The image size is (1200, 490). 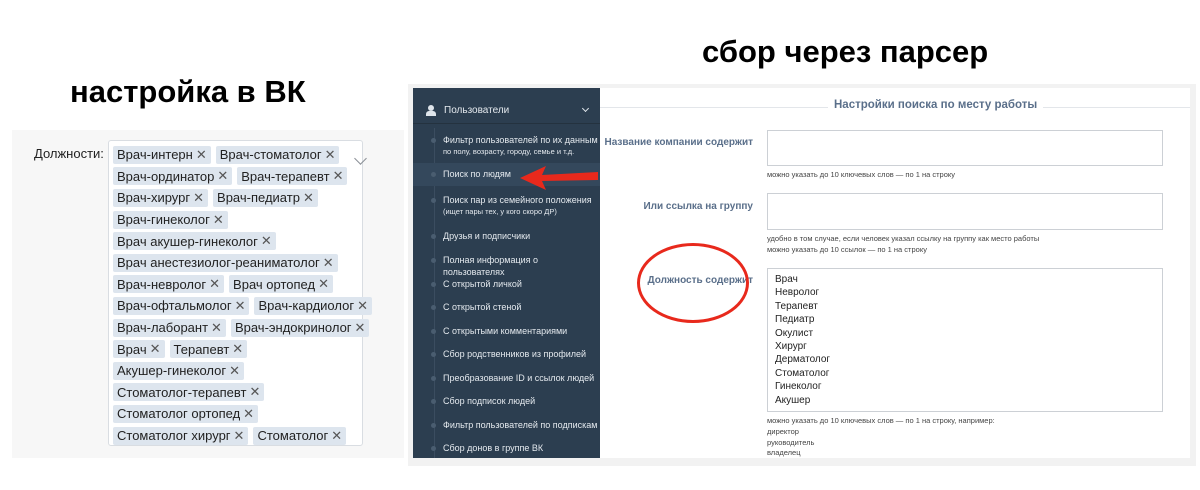 What do you see at coordinates (517, 200) in the screenshot?
I see `sidebar-item-label: Поиск пар из семейного положения` at bounding box center [517, 200].